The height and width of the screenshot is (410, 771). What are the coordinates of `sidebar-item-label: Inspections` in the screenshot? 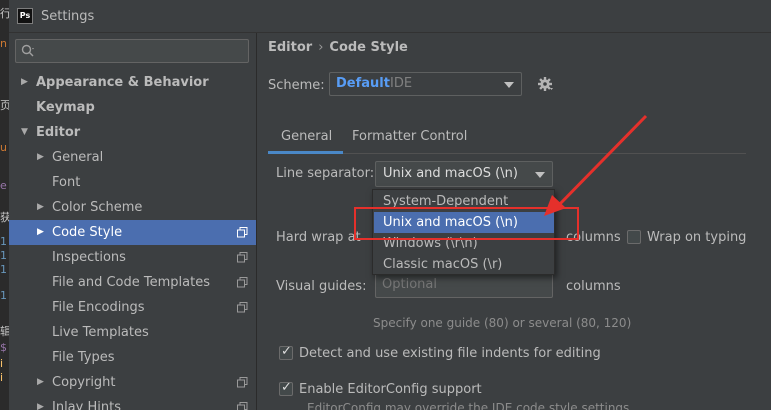 It's located at (89, 257).